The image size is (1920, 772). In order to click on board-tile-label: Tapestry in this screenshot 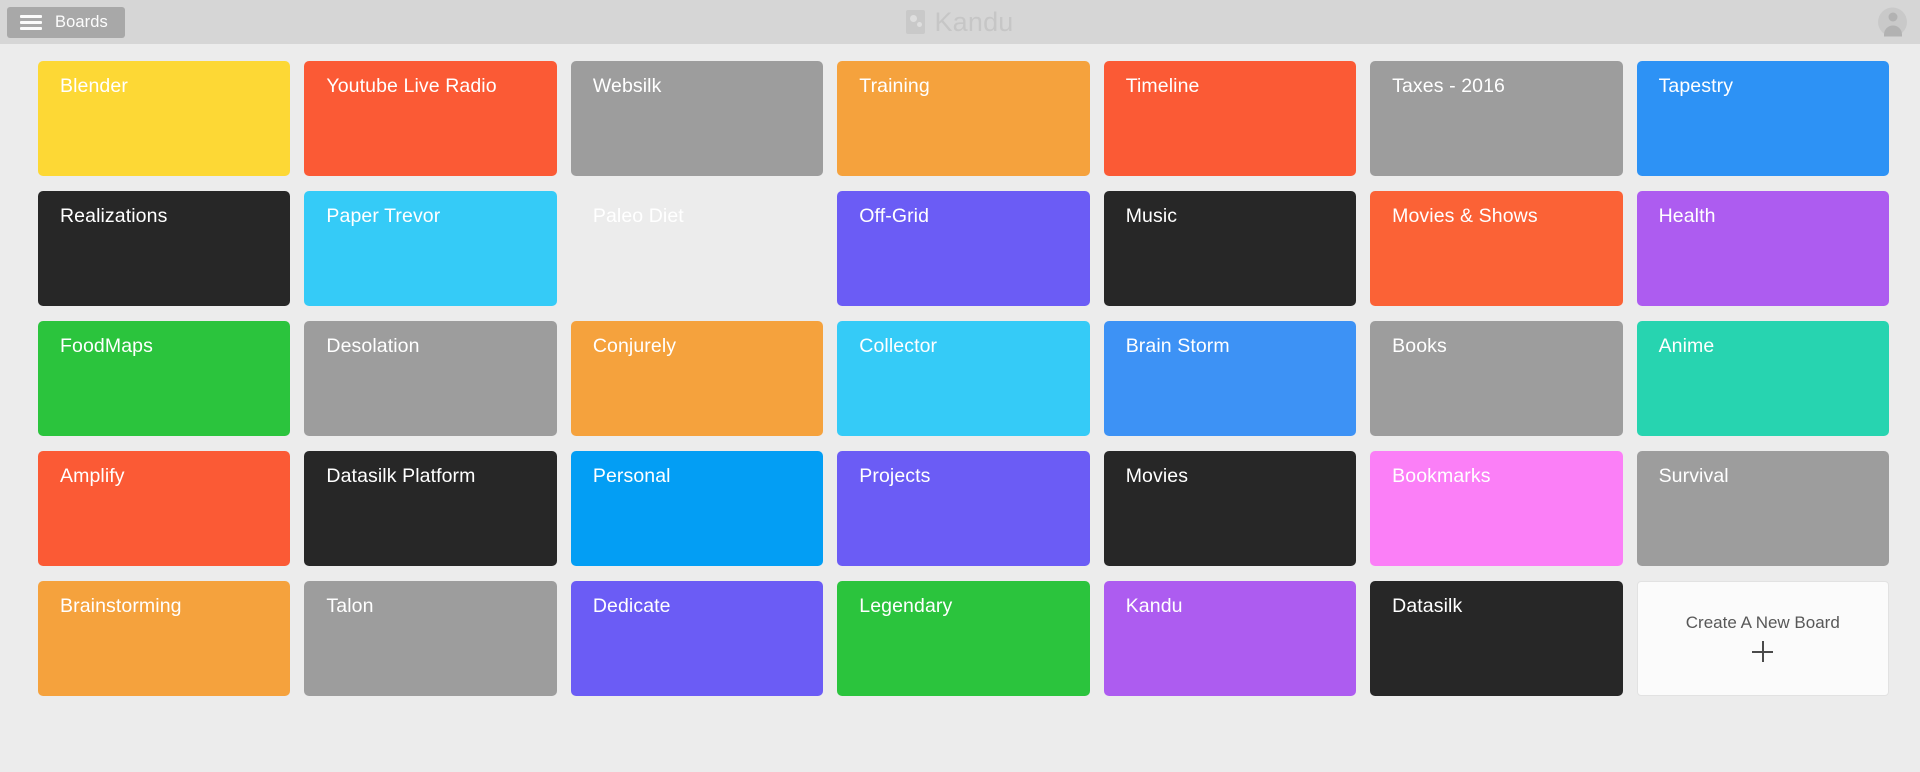, I will do `click(1696, 86)`.